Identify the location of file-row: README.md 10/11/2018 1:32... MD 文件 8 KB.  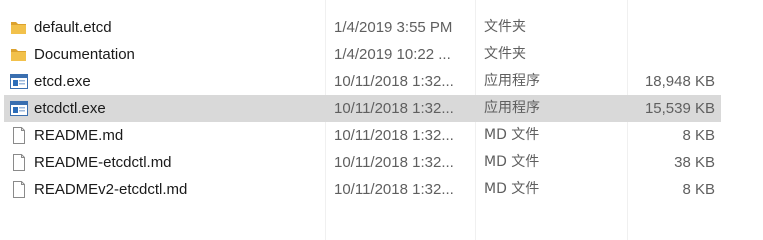
(381, 135).